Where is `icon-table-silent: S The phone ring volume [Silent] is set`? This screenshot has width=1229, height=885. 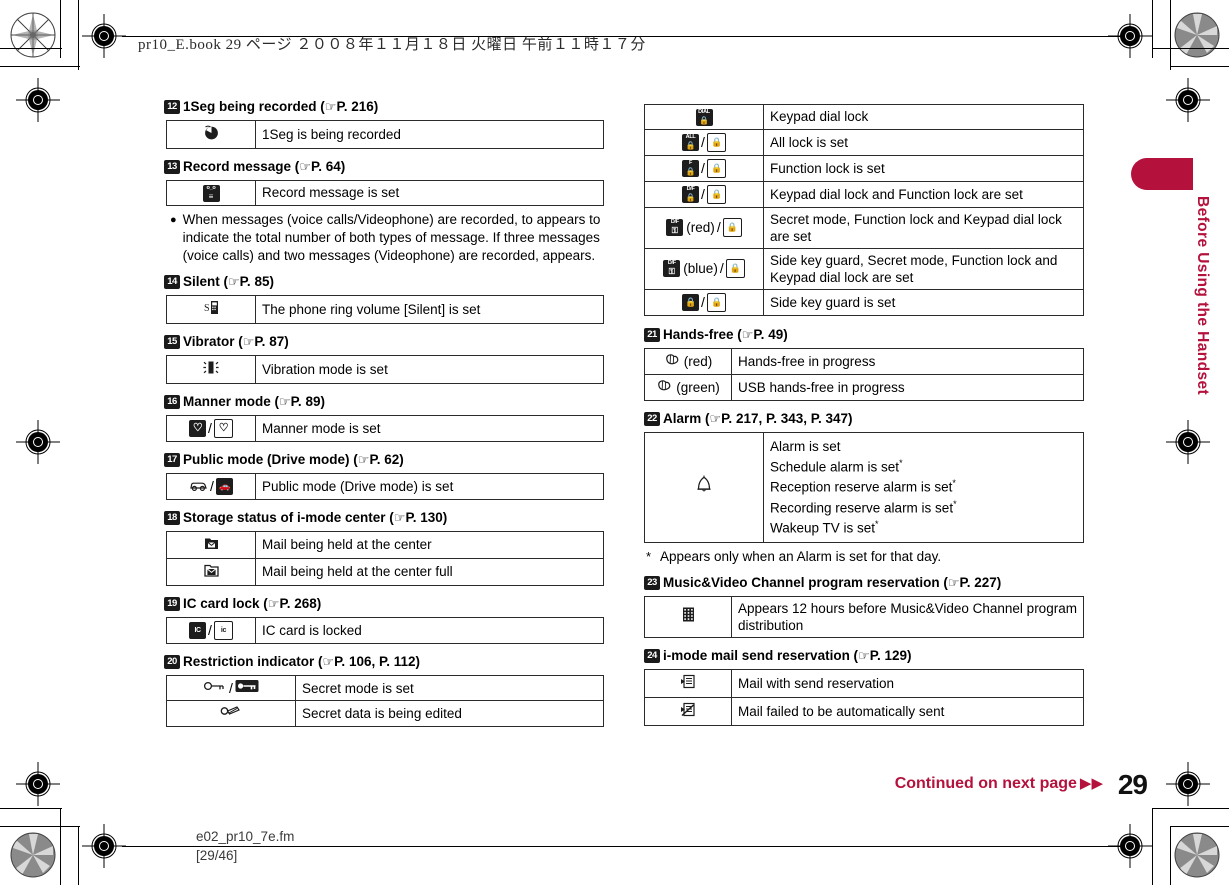
icon-table-silent: S The phone ring volume [Silent] is set is located at coordinates (385, 309).